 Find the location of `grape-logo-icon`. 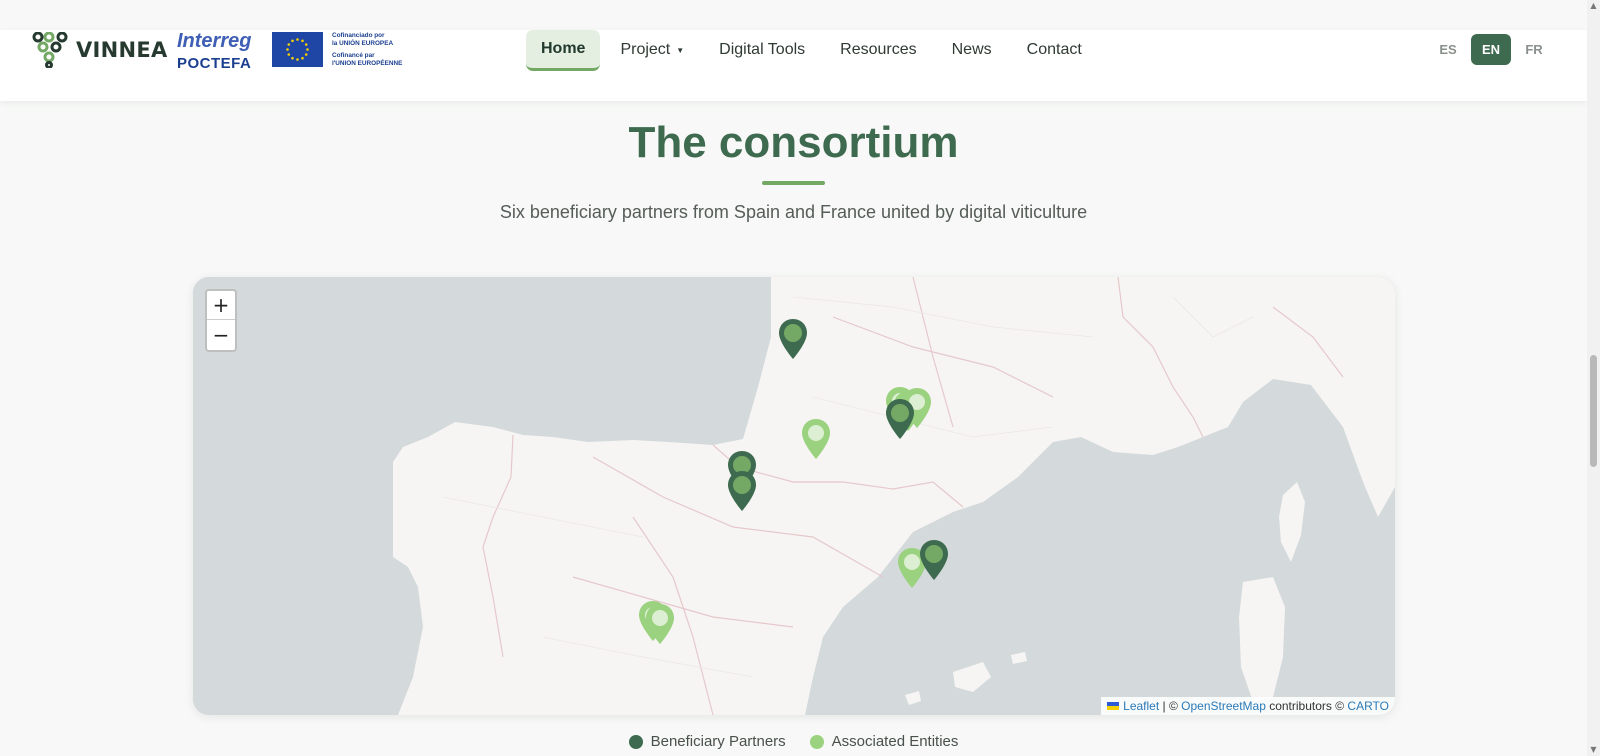

grape-logo-icon is located at coordinates (50, 50).